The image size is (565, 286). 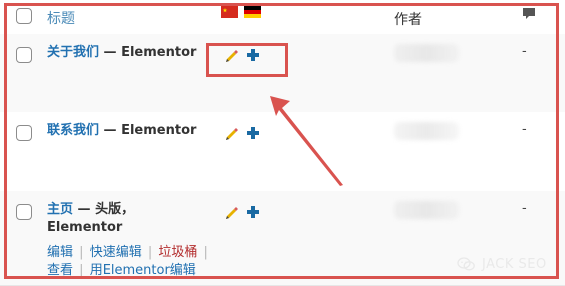 I want to click on icon-callout-box, so click(x=247, y=60).